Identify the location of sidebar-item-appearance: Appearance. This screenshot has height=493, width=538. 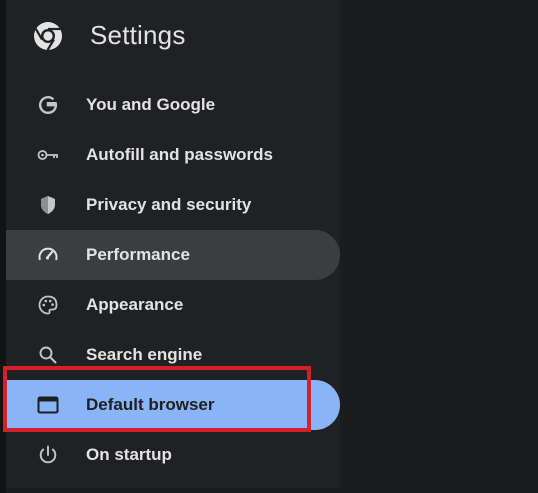
(173, 305).